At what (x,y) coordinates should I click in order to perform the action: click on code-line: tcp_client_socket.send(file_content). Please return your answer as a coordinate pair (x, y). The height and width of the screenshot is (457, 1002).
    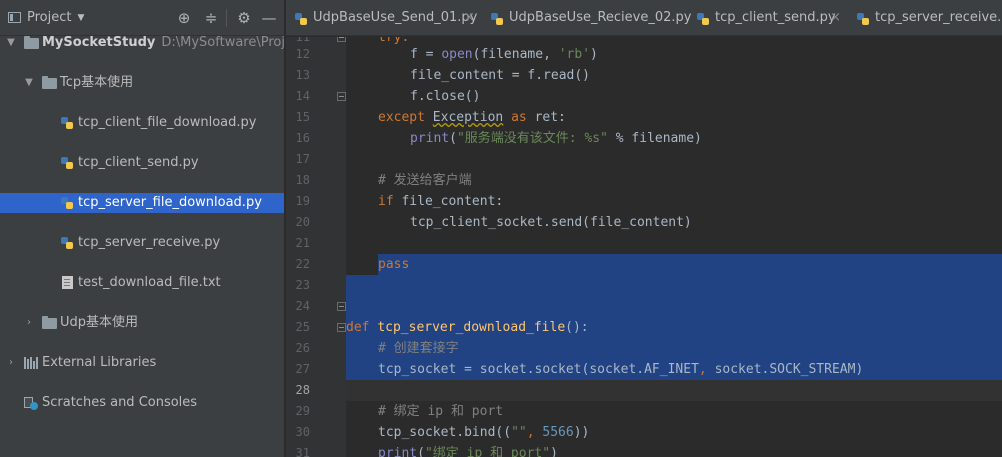
    Looking at the image, I should click on (551, 222).